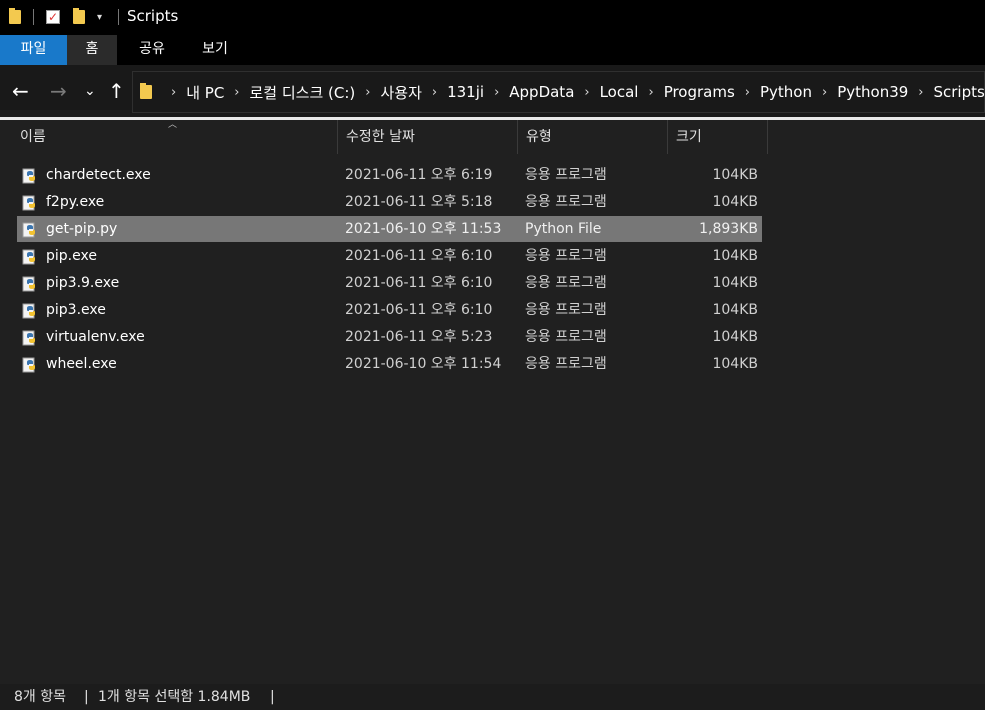  I want to click on breadcrumb-item: AppData, so click(541, 92).